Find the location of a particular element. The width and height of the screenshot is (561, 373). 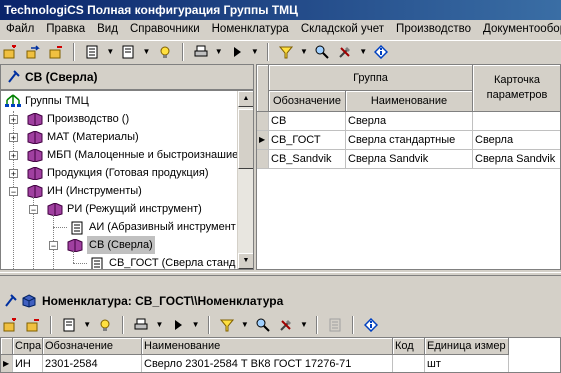

nomen-cell is located at coordinates (409, 363).